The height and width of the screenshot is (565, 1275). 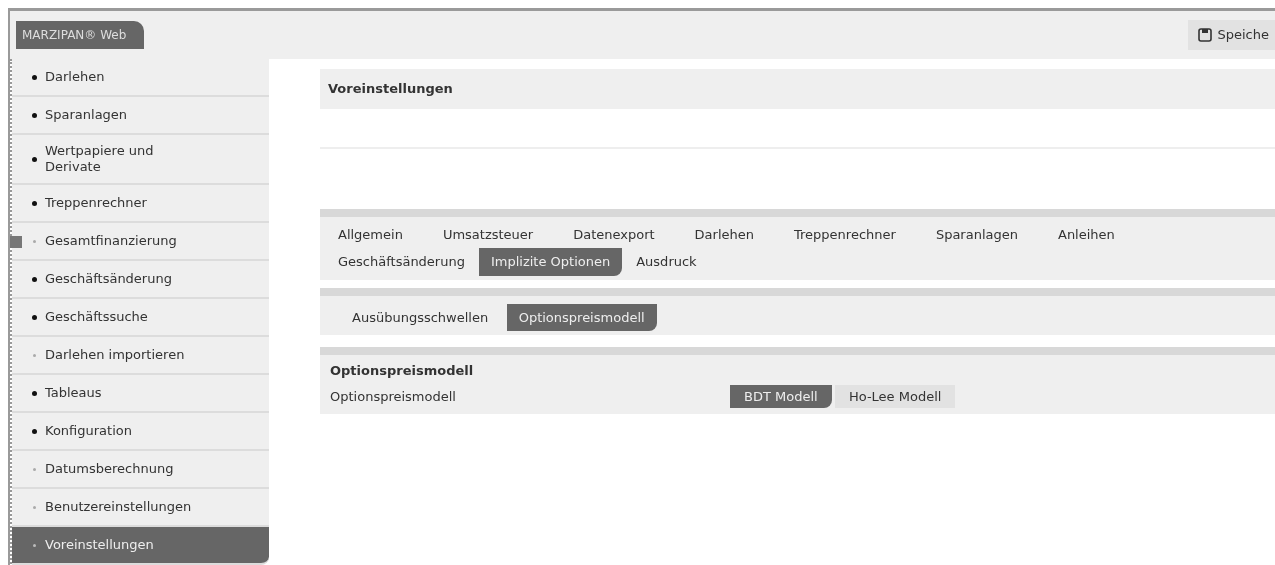 What do you see at coordinates (140, 356) in the screenshot?
I see `sidebar-item: Darlehen importieren` at bounding box center [140, 356].